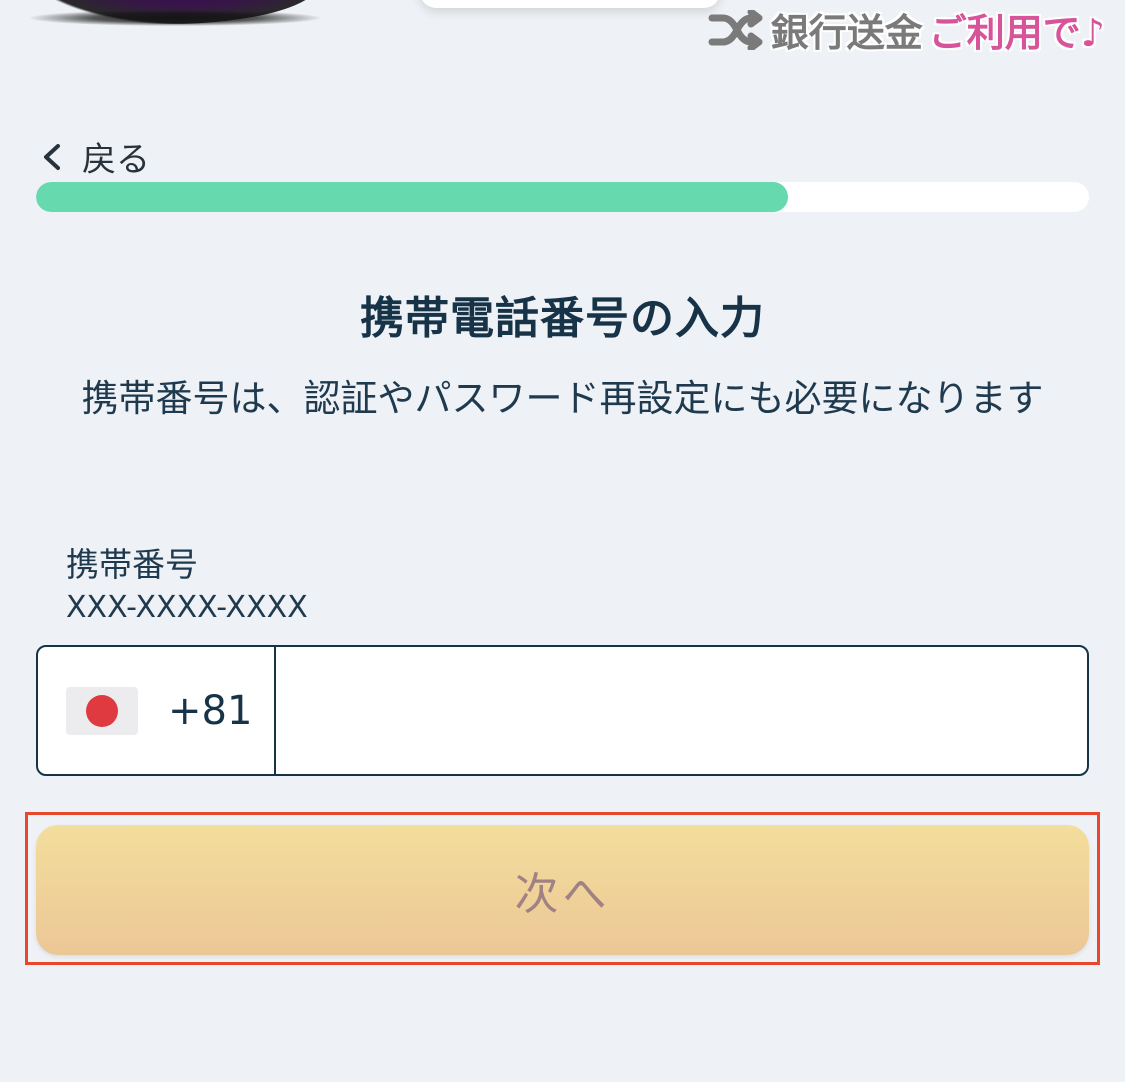 The image size is (1125, 1082). What do you see at coordinates (157, 710) in the screenshot?
I see `country-code-selector: +81` at bounding box center [157, 710].